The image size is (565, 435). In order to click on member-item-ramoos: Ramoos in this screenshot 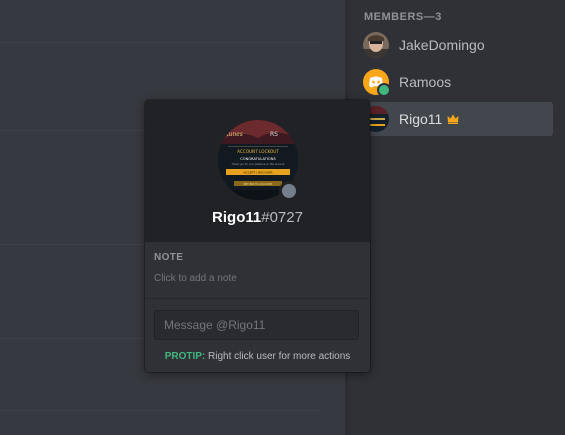, I will do `click(455, 82)`.